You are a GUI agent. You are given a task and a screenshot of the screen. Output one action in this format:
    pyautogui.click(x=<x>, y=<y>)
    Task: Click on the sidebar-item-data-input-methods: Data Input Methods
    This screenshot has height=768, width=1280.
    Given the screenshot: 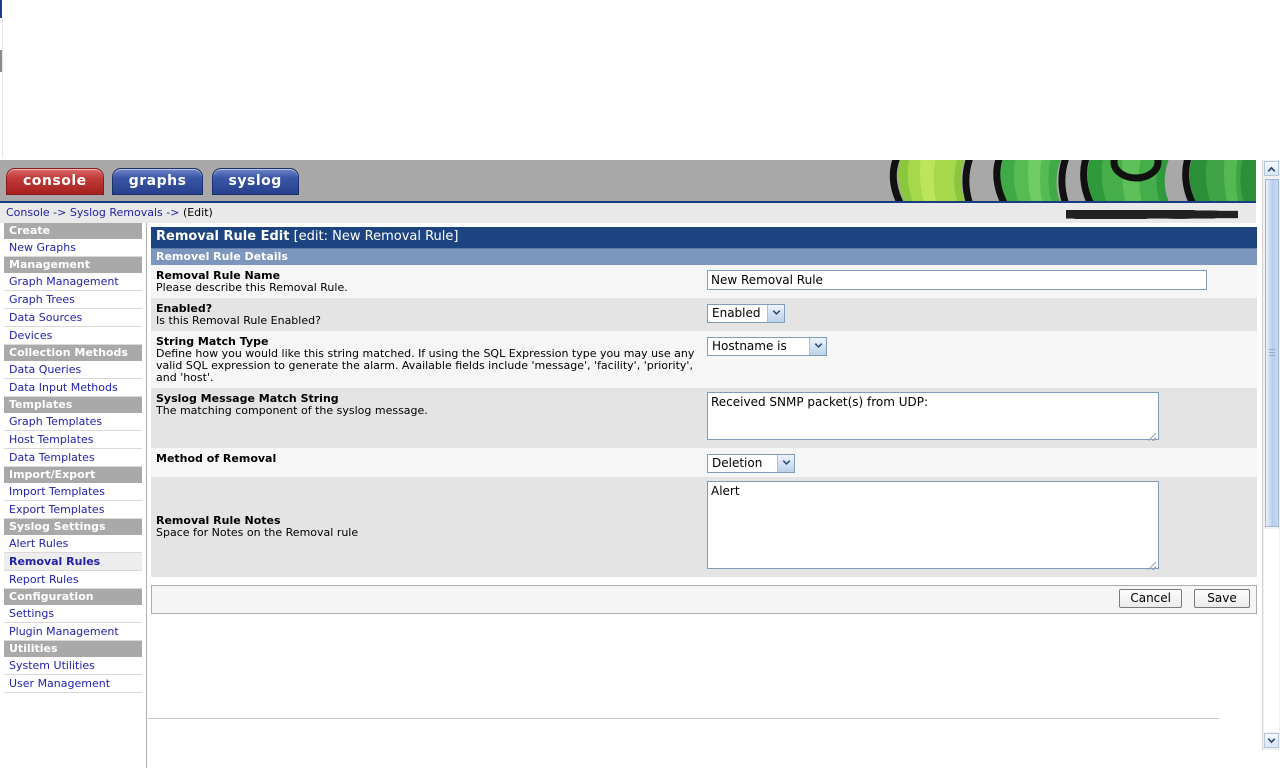 What is the action you would take?
    pyautogui.click(x=73, y=388)
    